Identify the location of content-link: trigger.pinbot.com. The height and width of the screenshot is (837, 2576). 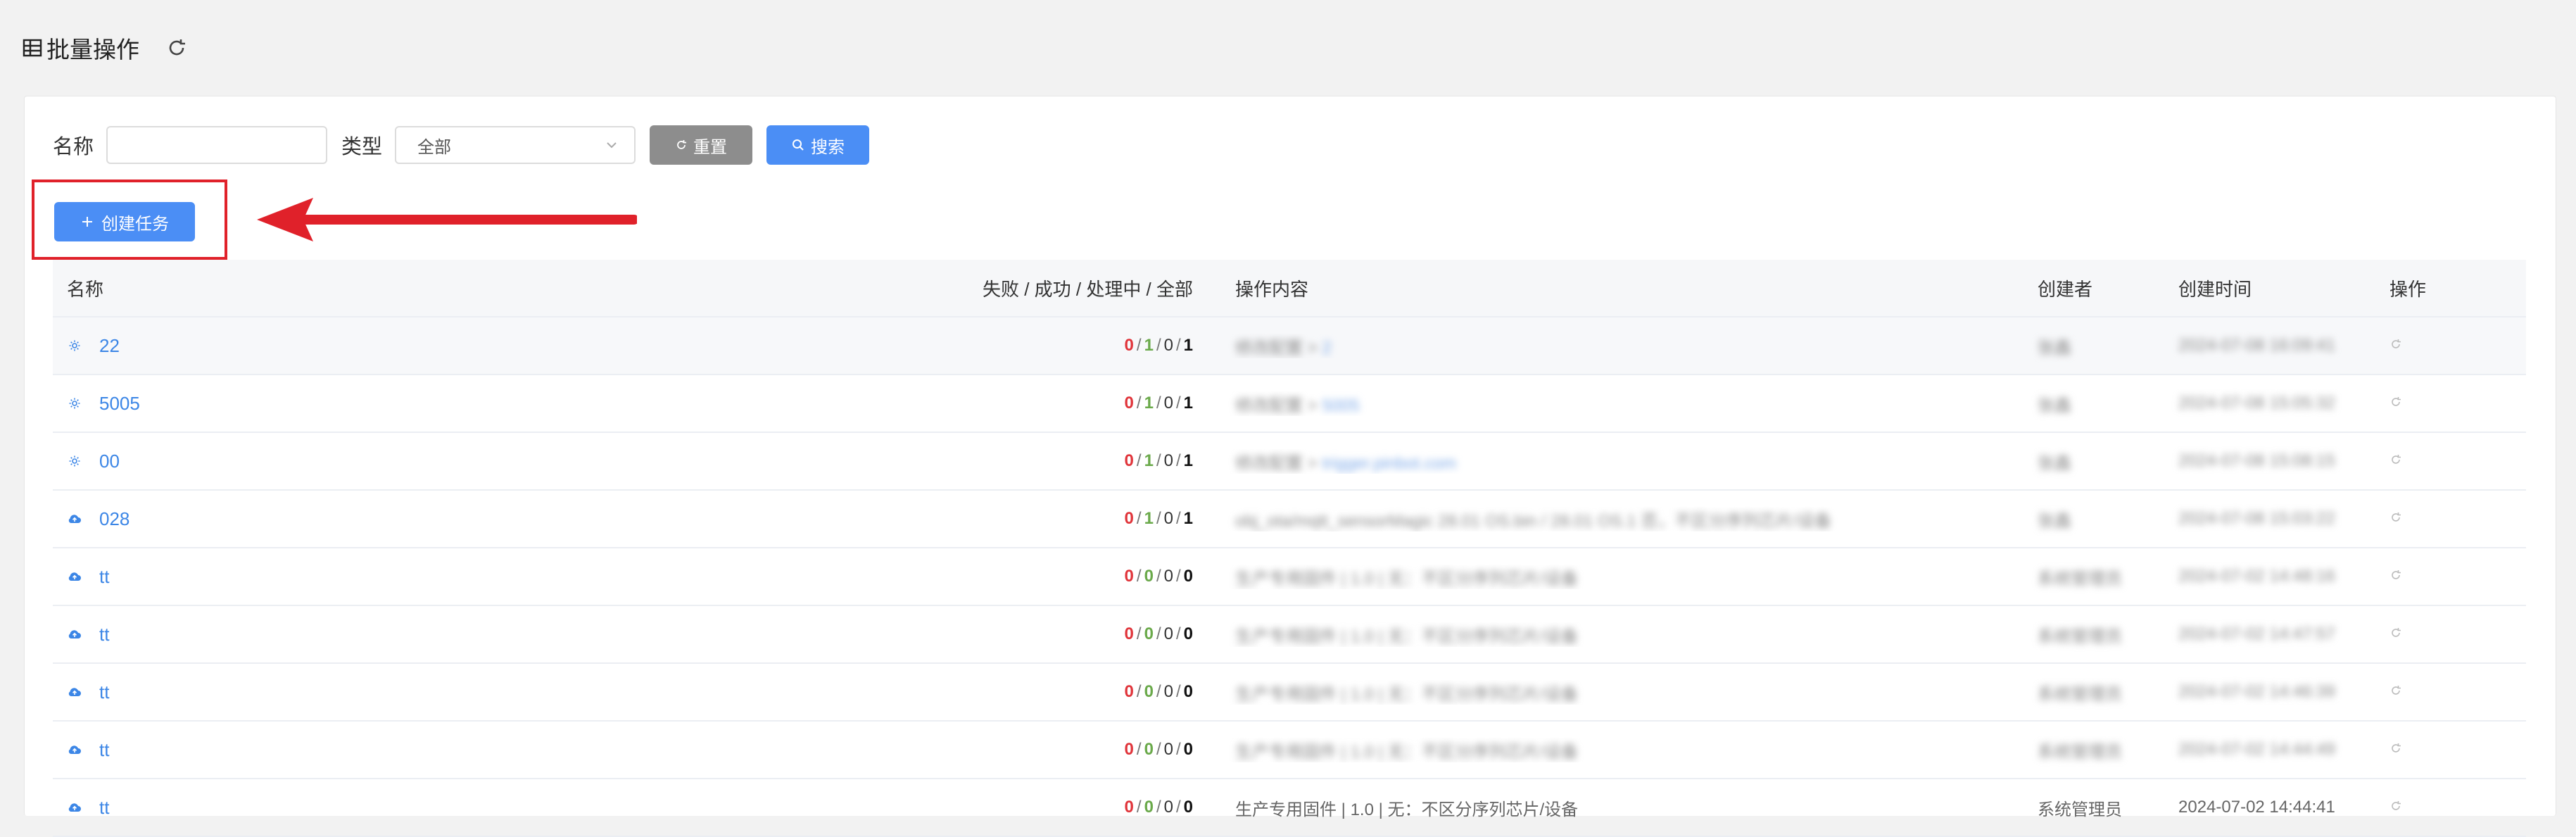
(1389, 463).